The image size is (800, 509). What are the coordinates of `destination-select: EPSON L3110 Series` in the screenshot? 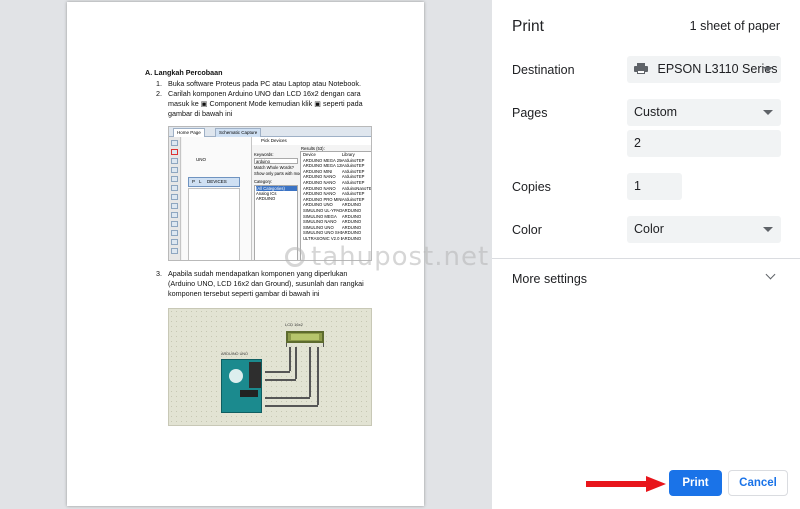 It's located at (704, 69).